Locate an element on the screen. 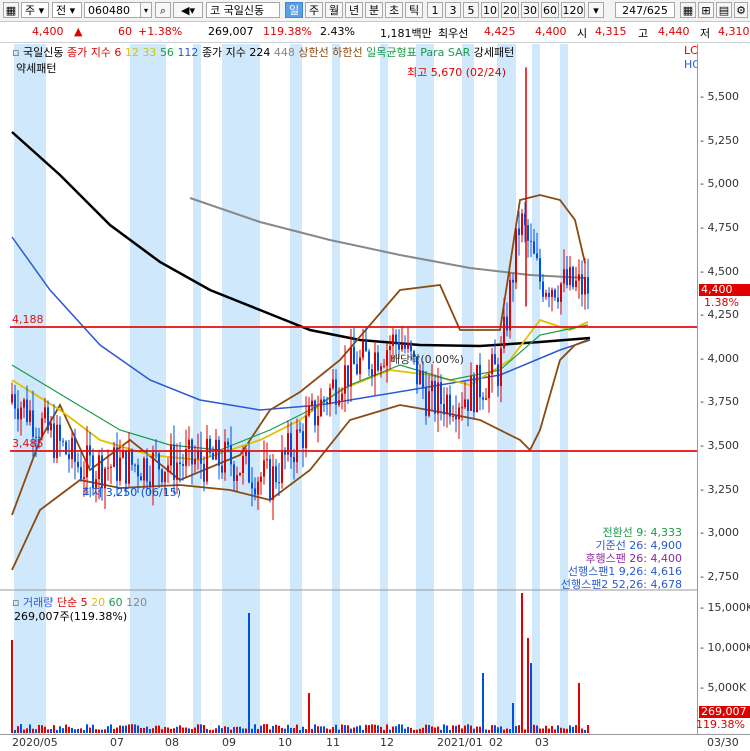 The width and height of the screenshot is (750, 751). date-tick: 03 is located at coordinates (542, 742).